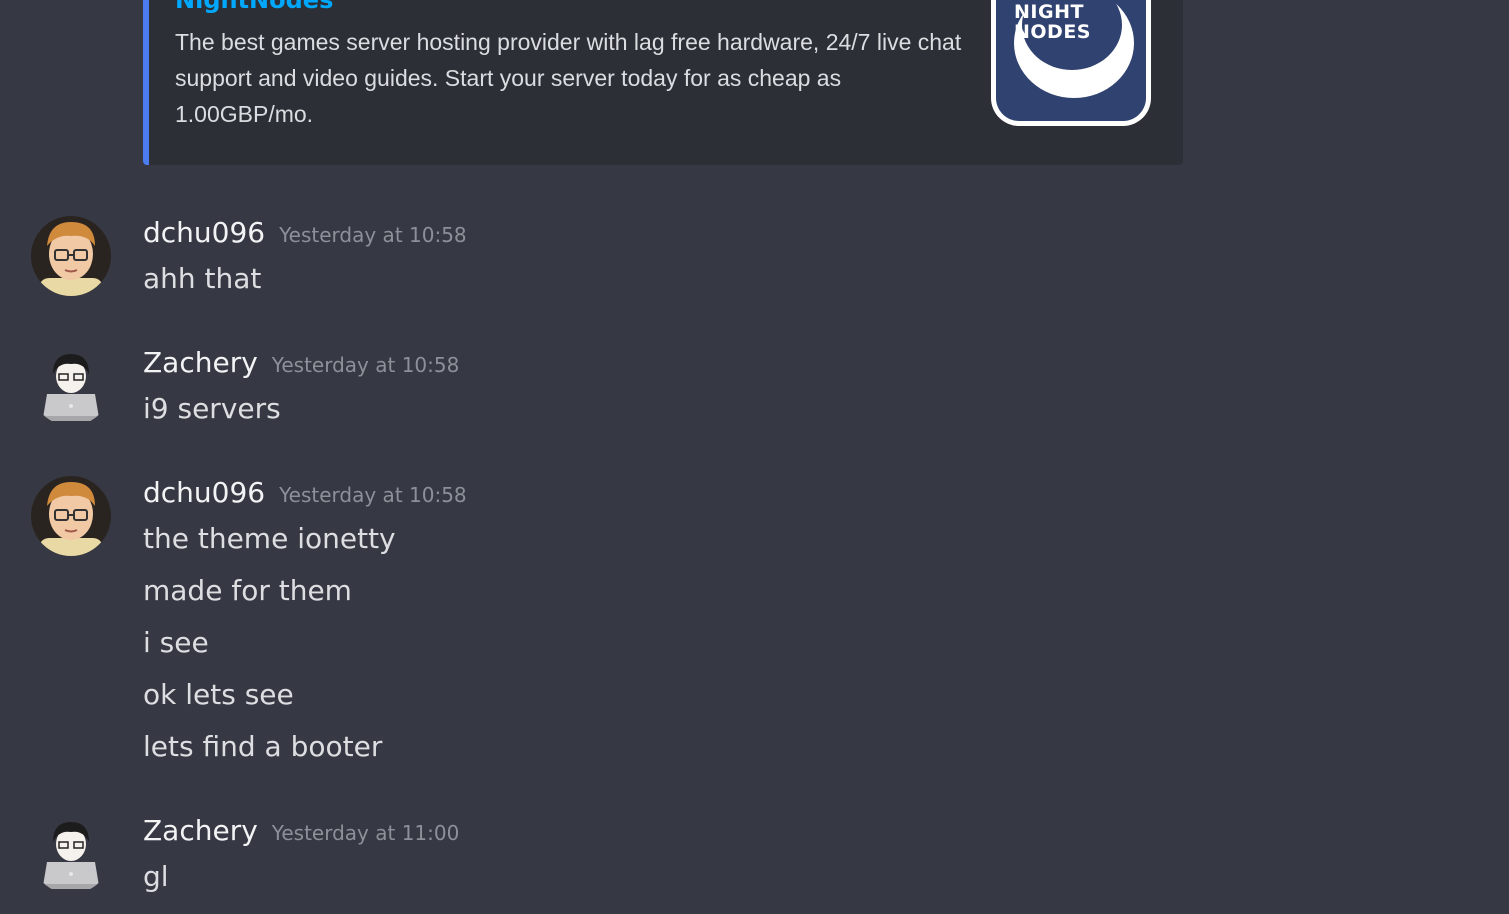  Describe the element at coordinates (1071, 63) in the screenshot. I see `embed-thumbnail-image: NIGHT NODES` at that location.